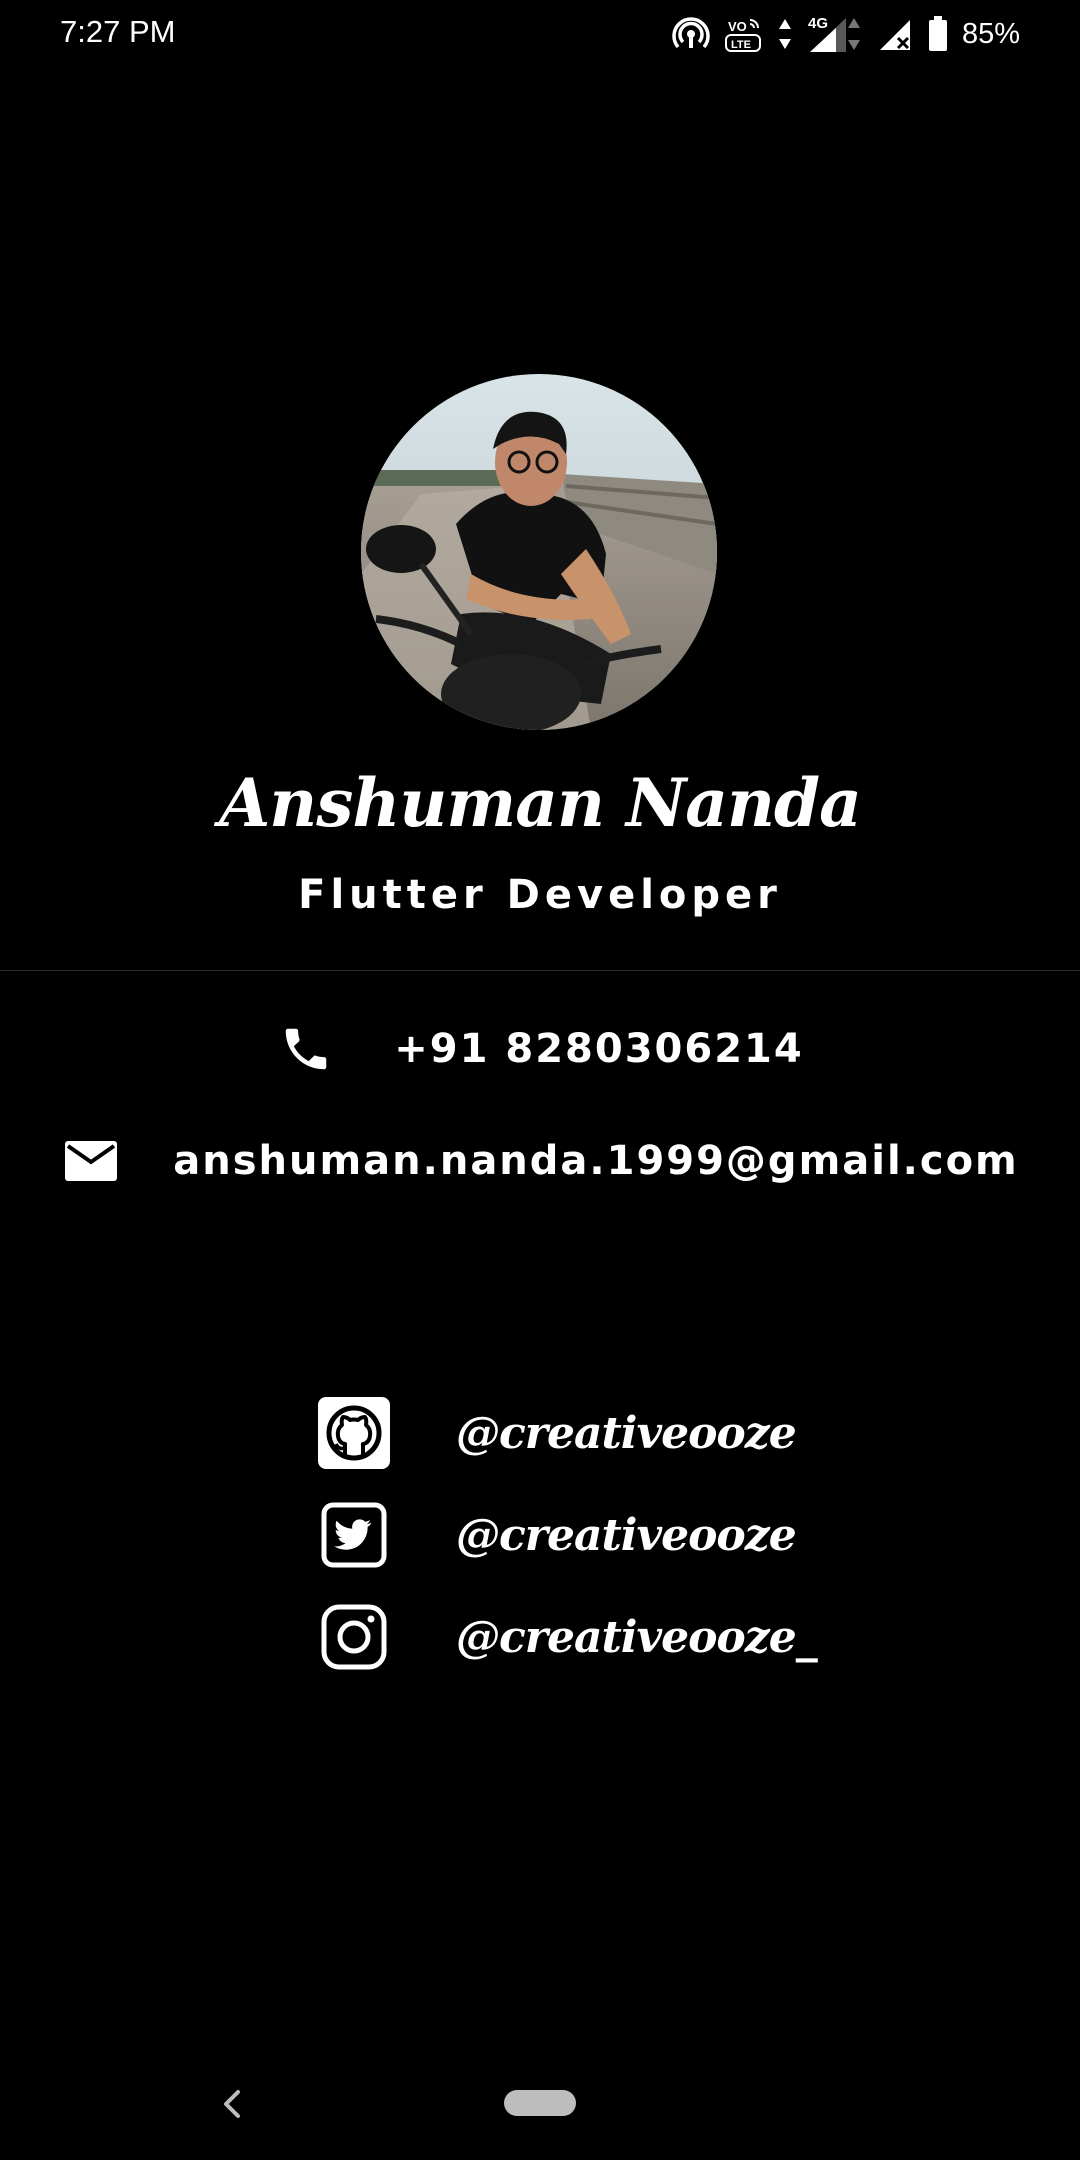 This screenshot has height=2160, width=1080. Describe the element at coordinates (91, 1161) in the screenshot. I see `mail-icon` at that location.